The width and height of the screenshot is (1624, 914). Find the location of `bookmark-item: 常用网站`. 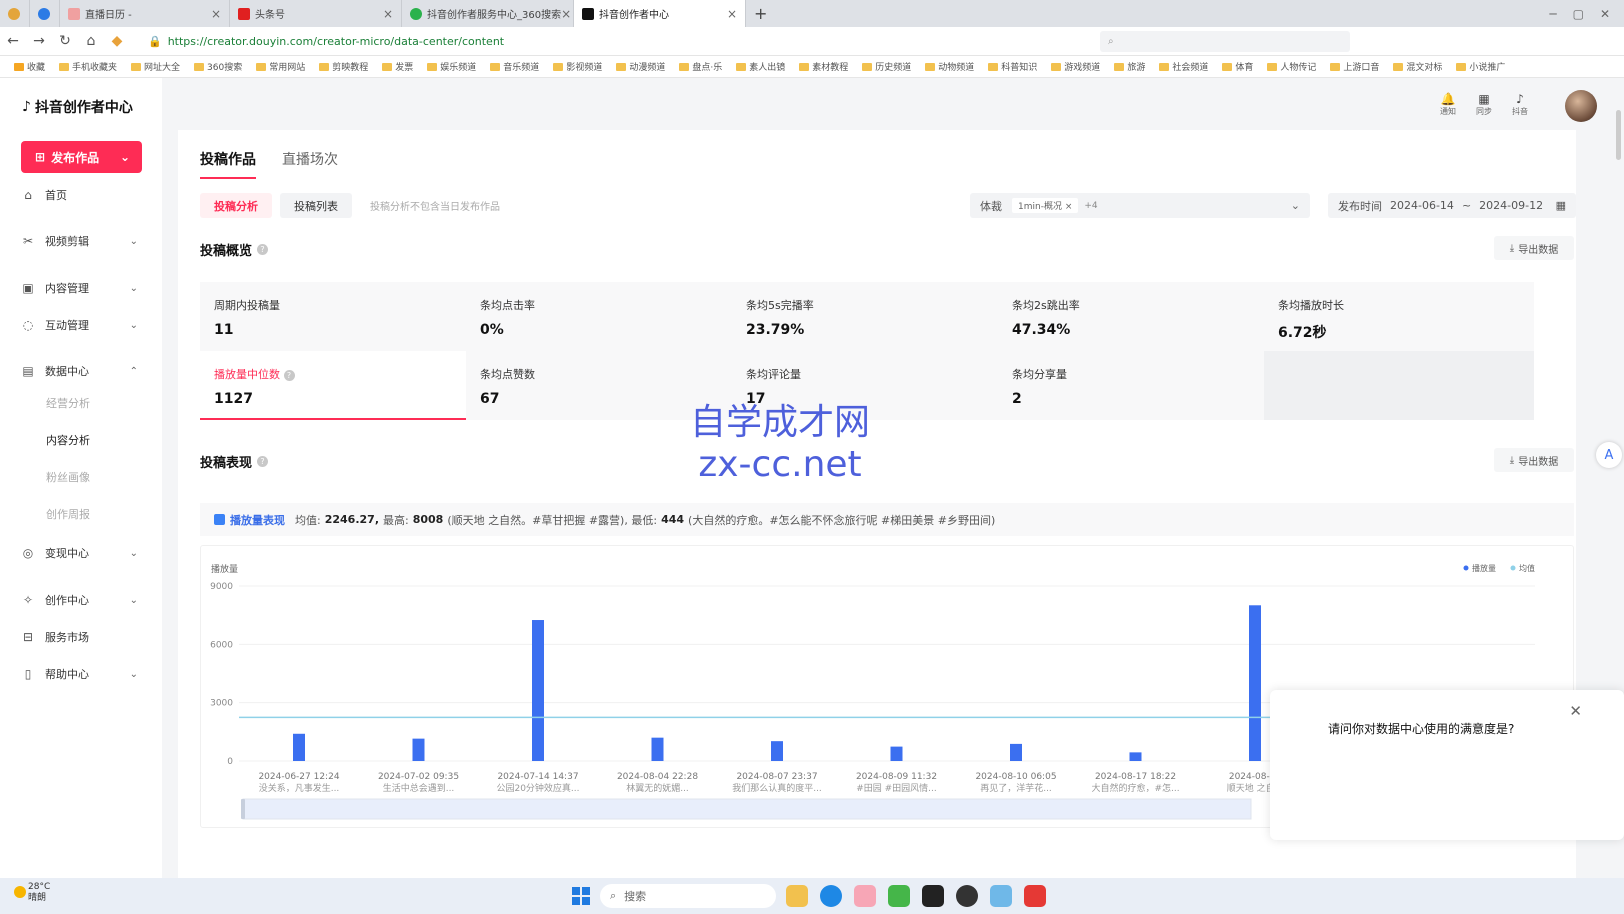

bookmark-item: 常用网站 is located at coordinates (280, 66).